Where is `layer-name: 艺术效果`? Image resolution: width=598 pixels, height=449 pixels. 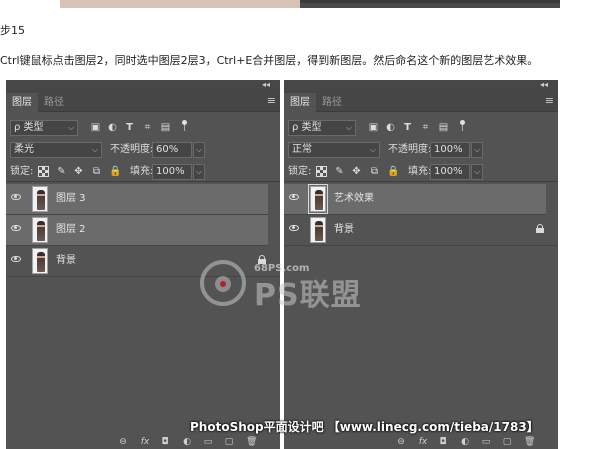
layer-name: 艺术效果 is located at coordinates (354, 199).